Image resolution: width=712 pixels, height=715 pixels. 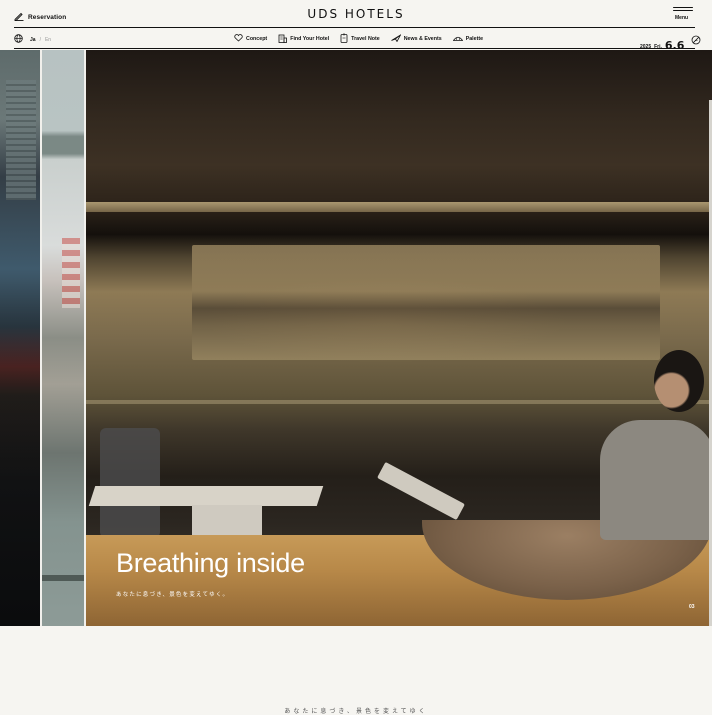 I want to click on nav-item-concept: Concept, so click(x=250, y=39).